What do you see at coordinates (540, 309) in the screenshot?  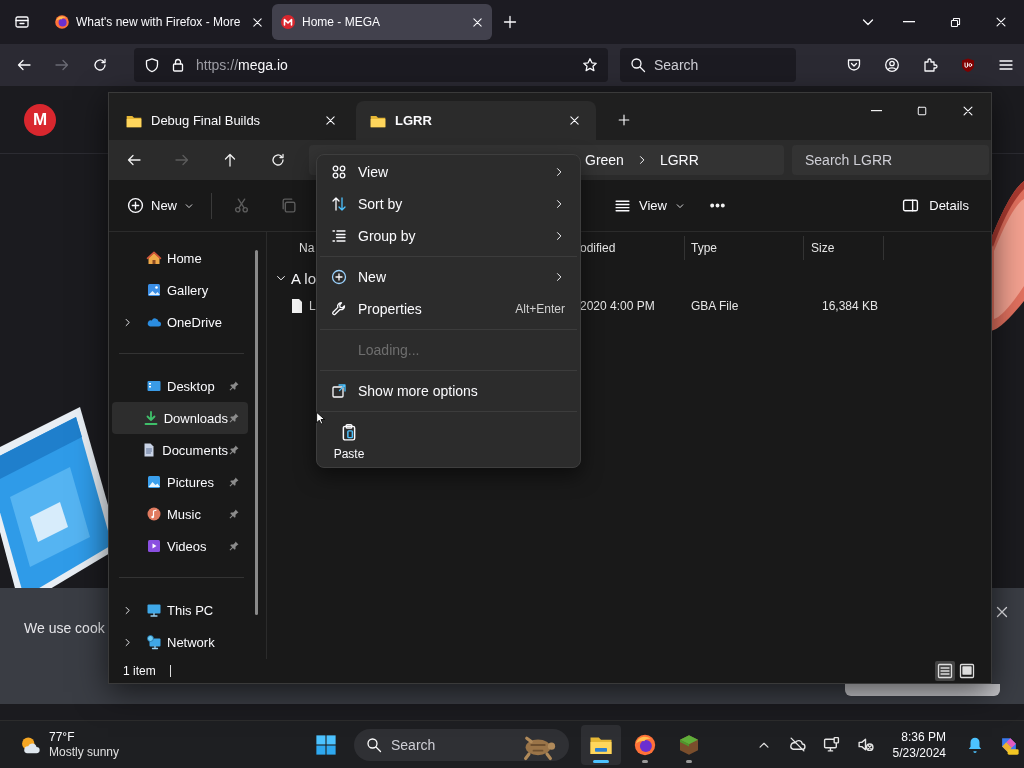 I see `shortcut-text: Alt+Enter` at bounding box center [540, 309].